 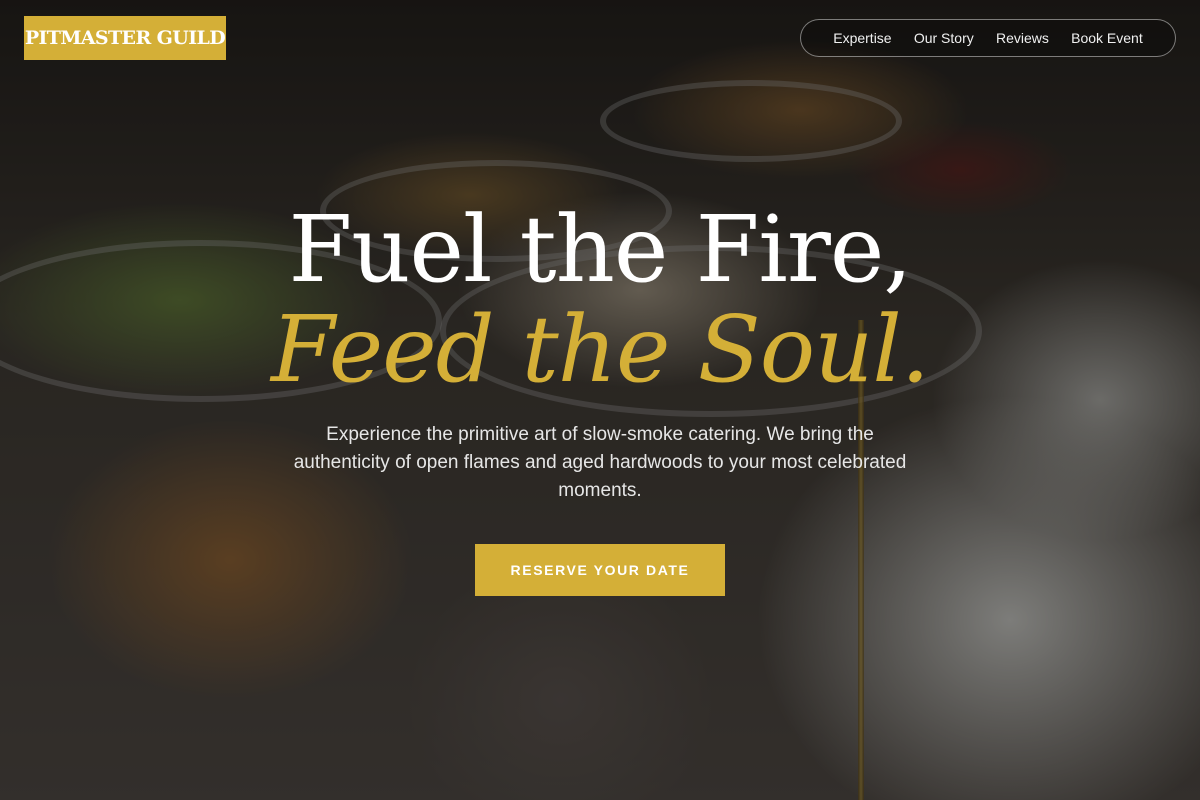 I want to click on nav-item-expertise: Expertise, so click(x=862, y=38).